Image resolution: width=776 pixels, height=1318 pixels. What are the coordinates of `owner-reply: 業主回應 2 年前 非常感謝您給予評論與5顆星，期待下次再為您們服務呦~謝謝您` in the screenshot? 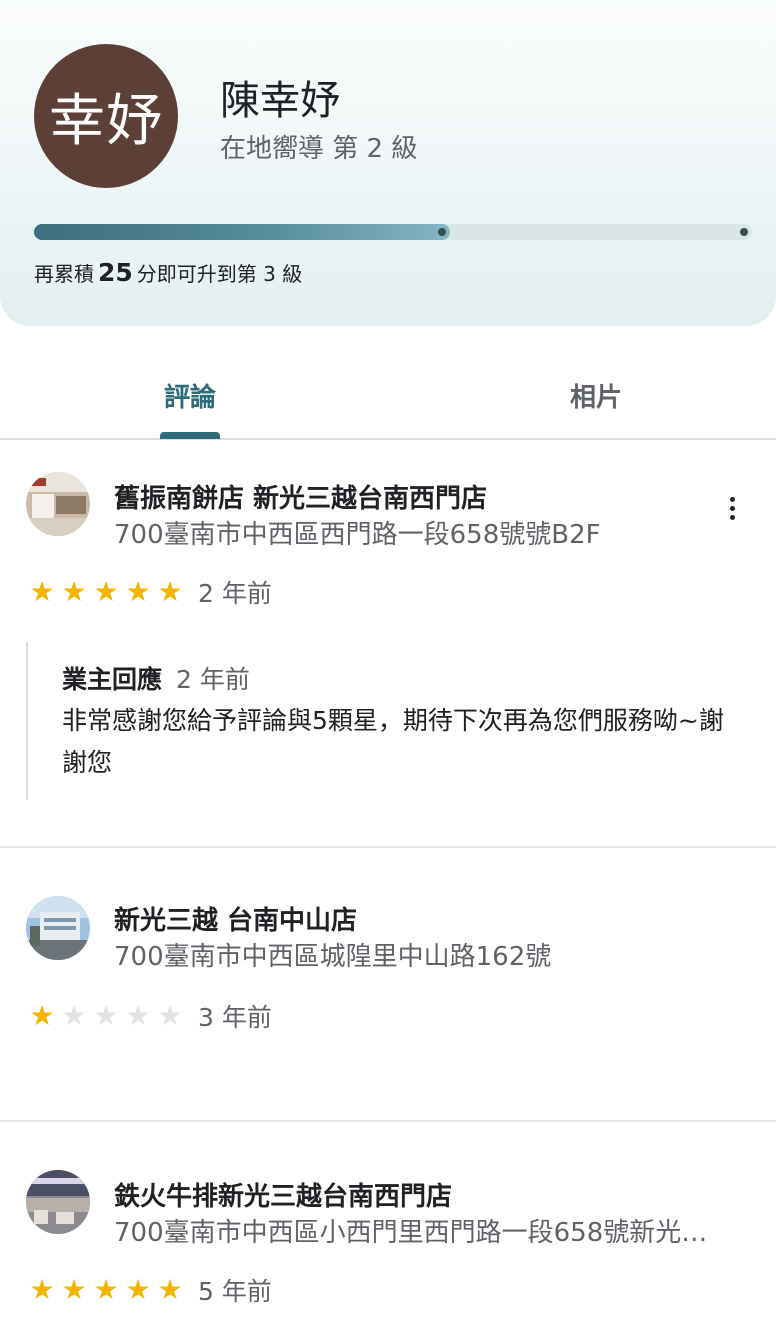 It's located at (386, 721).